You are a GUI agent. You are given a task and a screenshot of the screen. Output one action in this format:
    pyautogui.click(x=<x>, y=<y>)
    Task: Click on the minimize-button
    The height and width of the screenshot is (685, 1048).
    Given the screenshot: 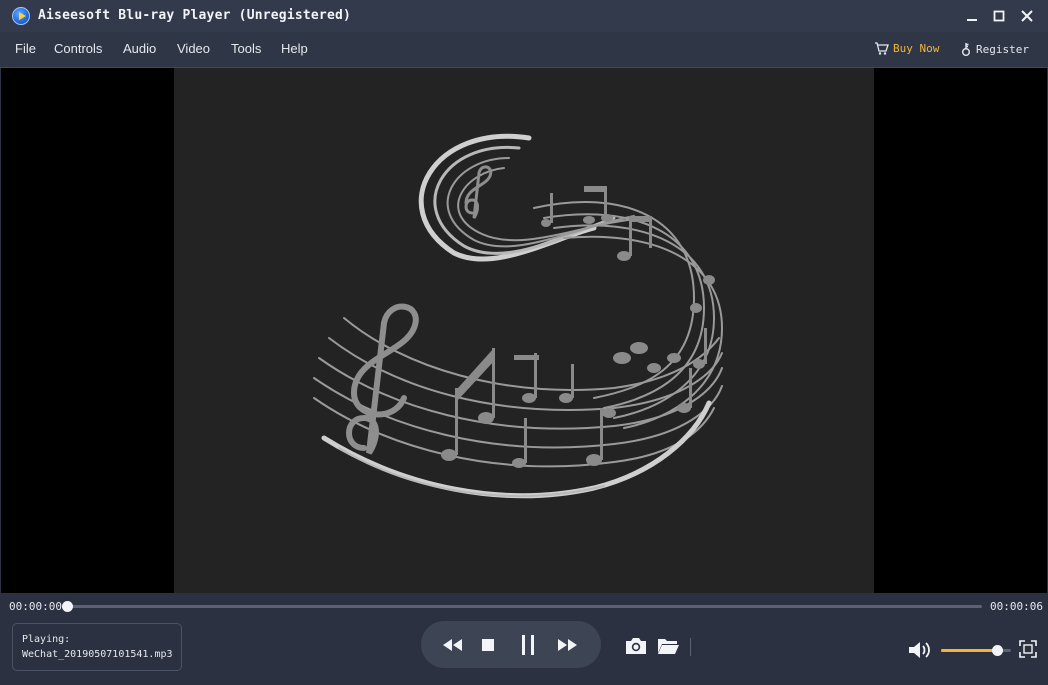 What is the action you would take?
    pyautogui.click(x=972, y=16)
    